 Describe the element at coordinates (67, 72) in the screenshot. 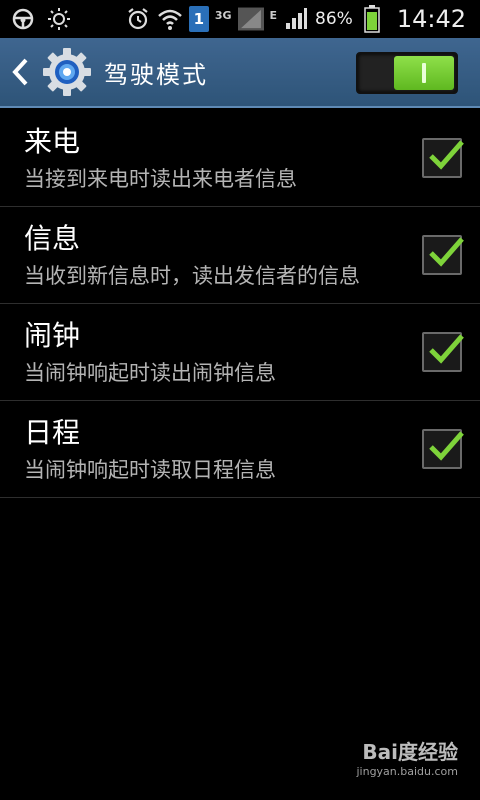

I see `settings-gear-icon` at that location.